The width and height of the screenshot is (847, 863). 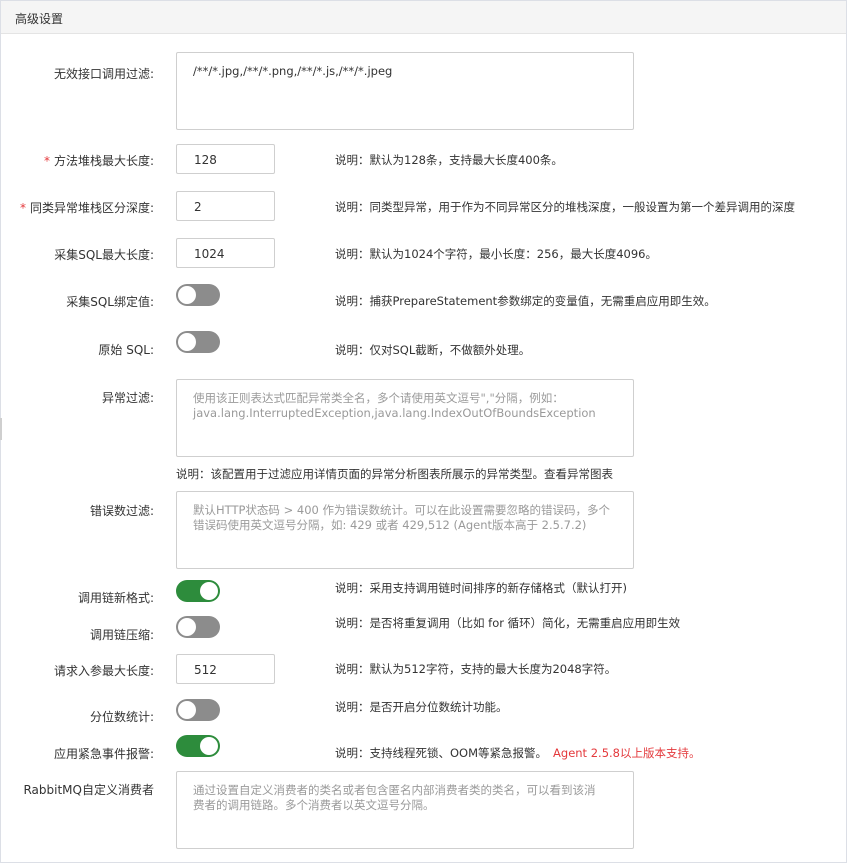 What do you see at coordinates (198, 746) in the screenshot?
I see `emergency-alert-toggle` at bounding box center [198, 746].